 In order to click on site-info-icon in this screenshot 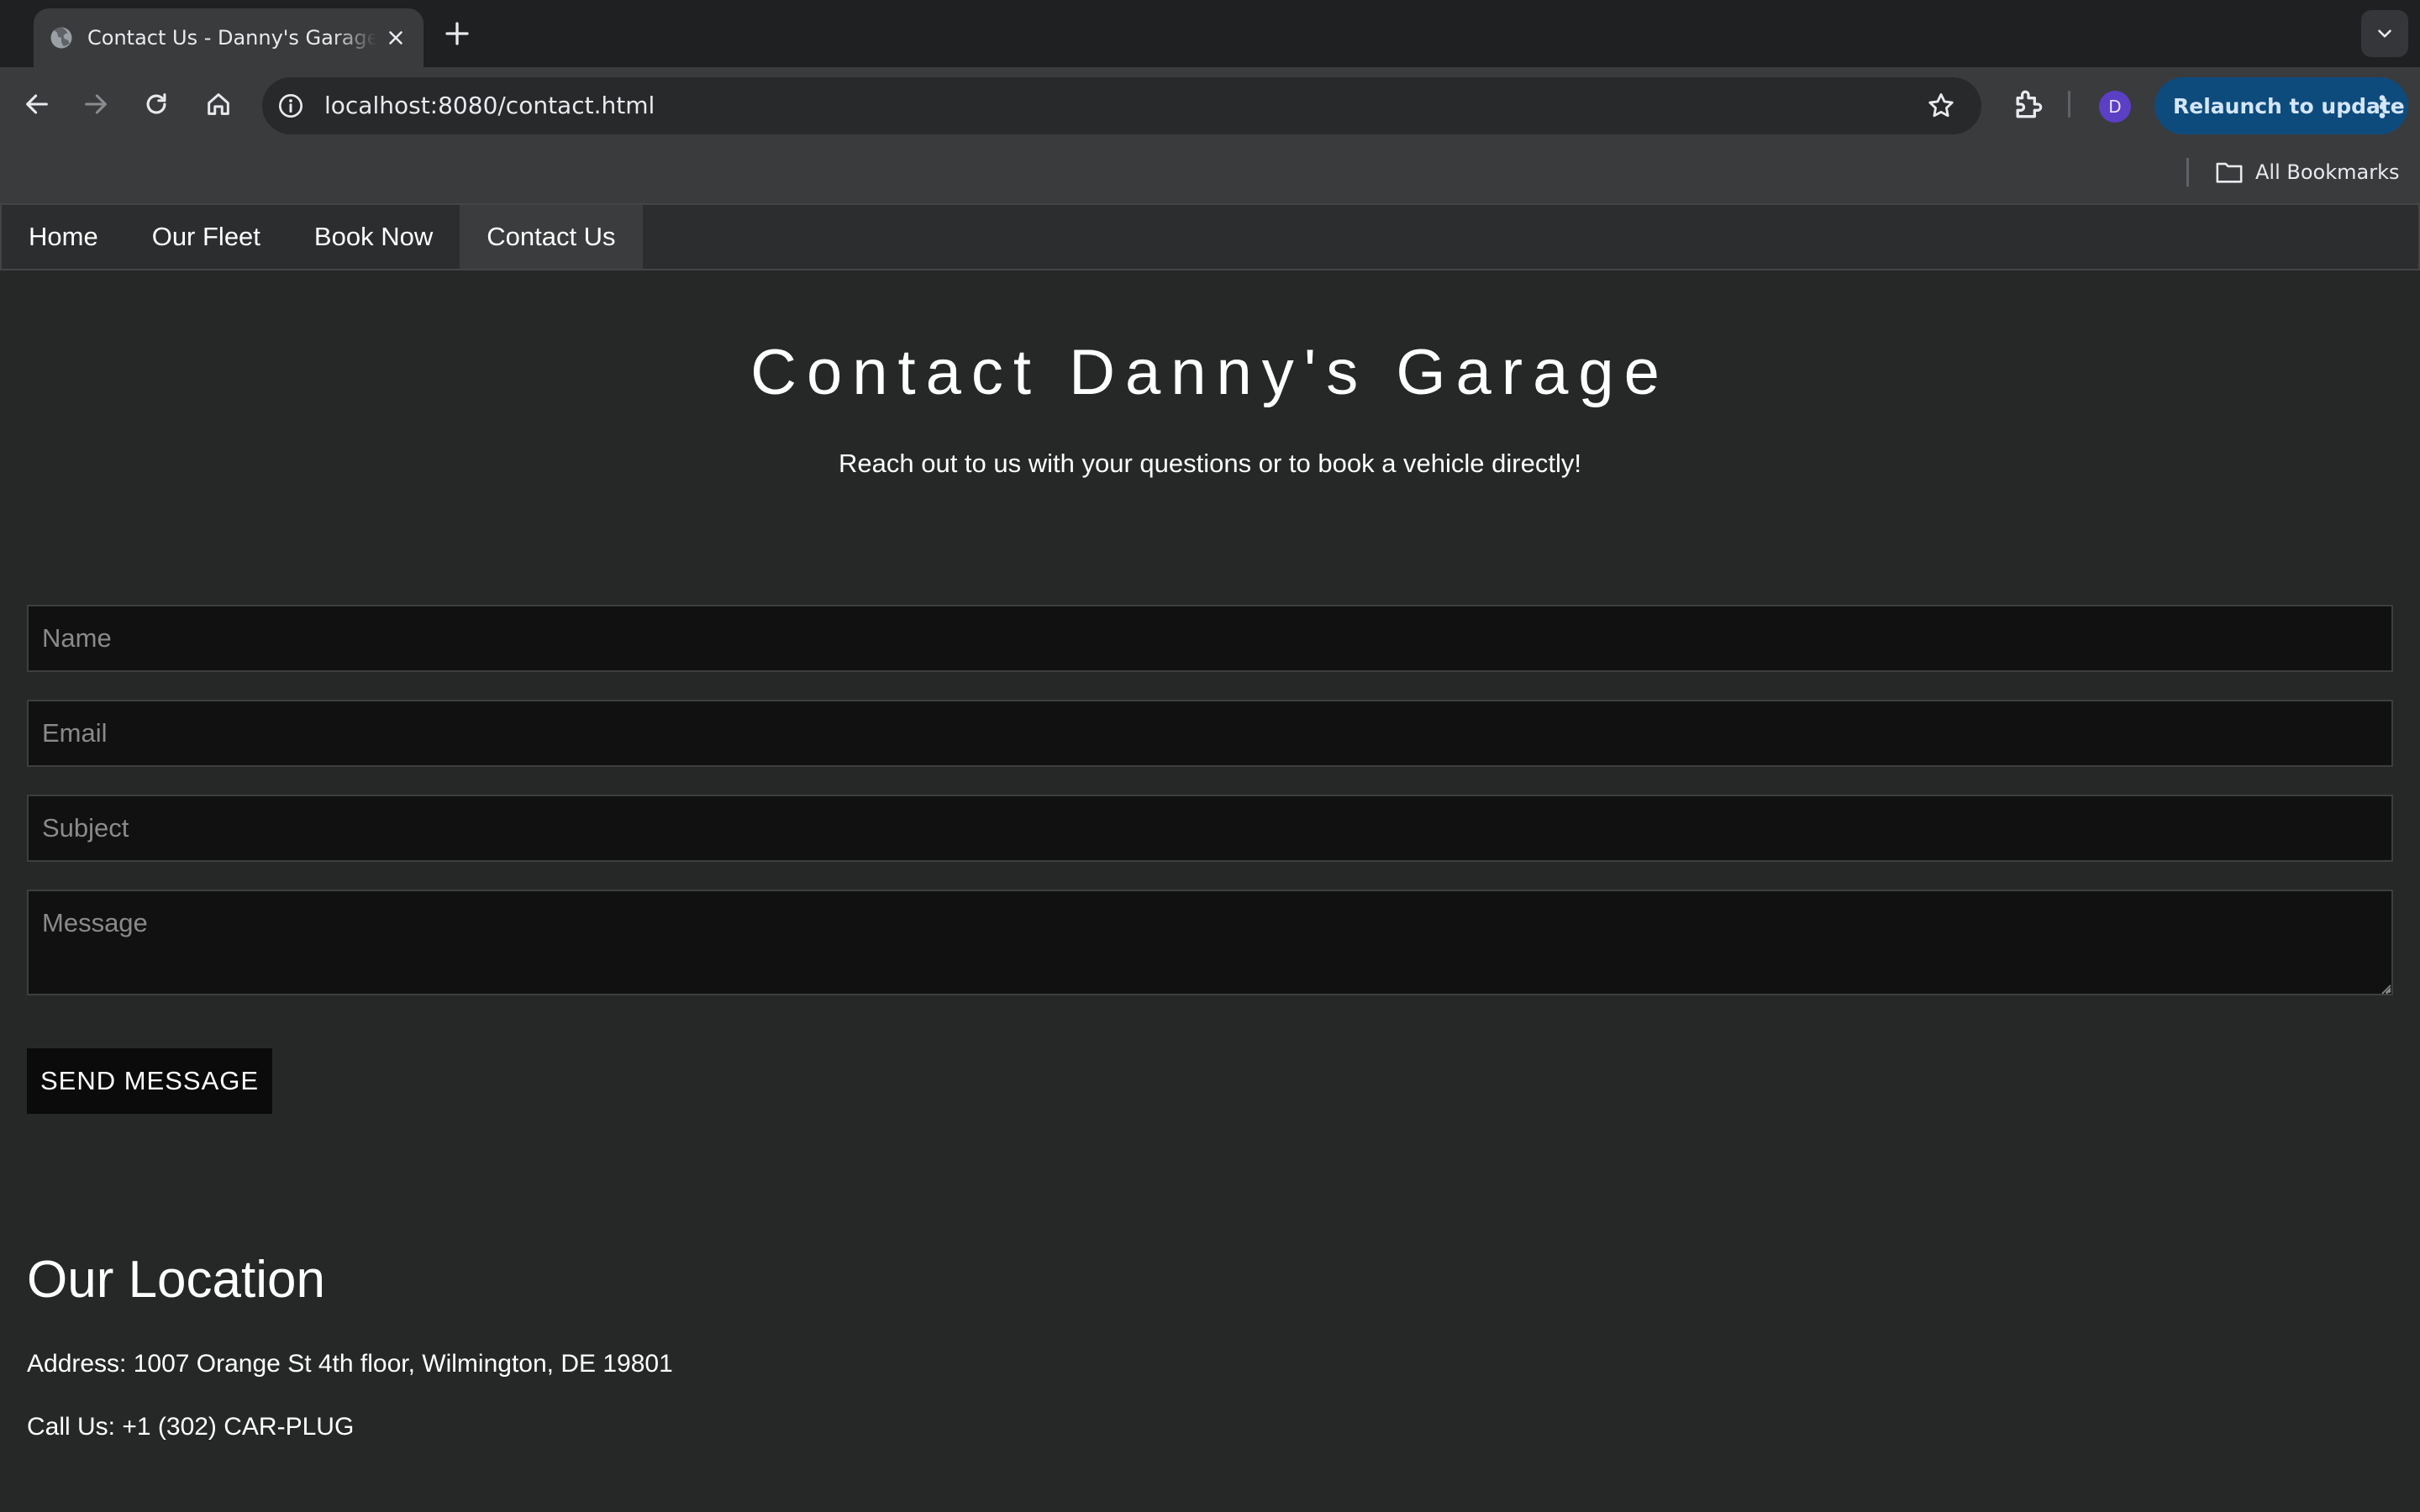, I will do `click(291, 105)`.